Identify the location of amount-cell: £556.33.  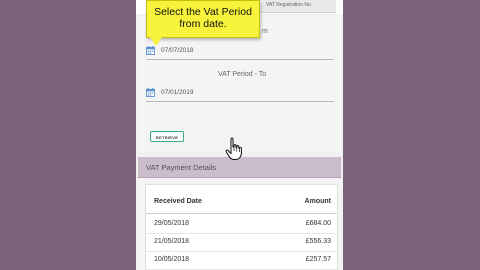
(318, 241).